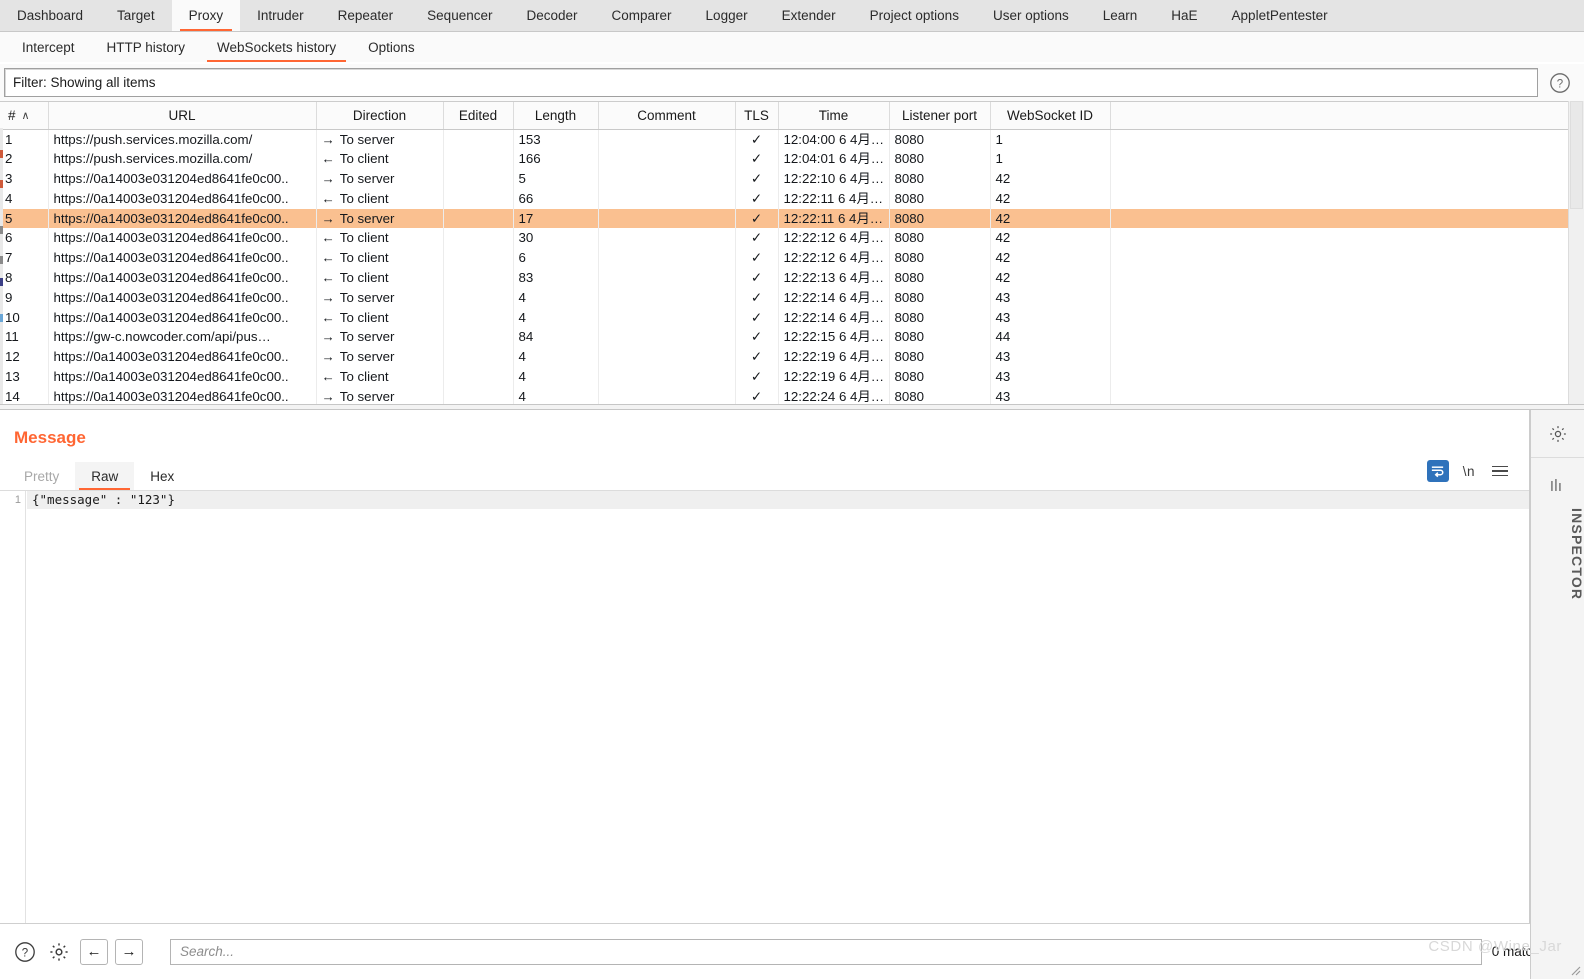  What do you see at coordinates (771, 82) in the screenshot?
I see `filter-bar: Filter: Showing all items` at bounding box center [771, 82].